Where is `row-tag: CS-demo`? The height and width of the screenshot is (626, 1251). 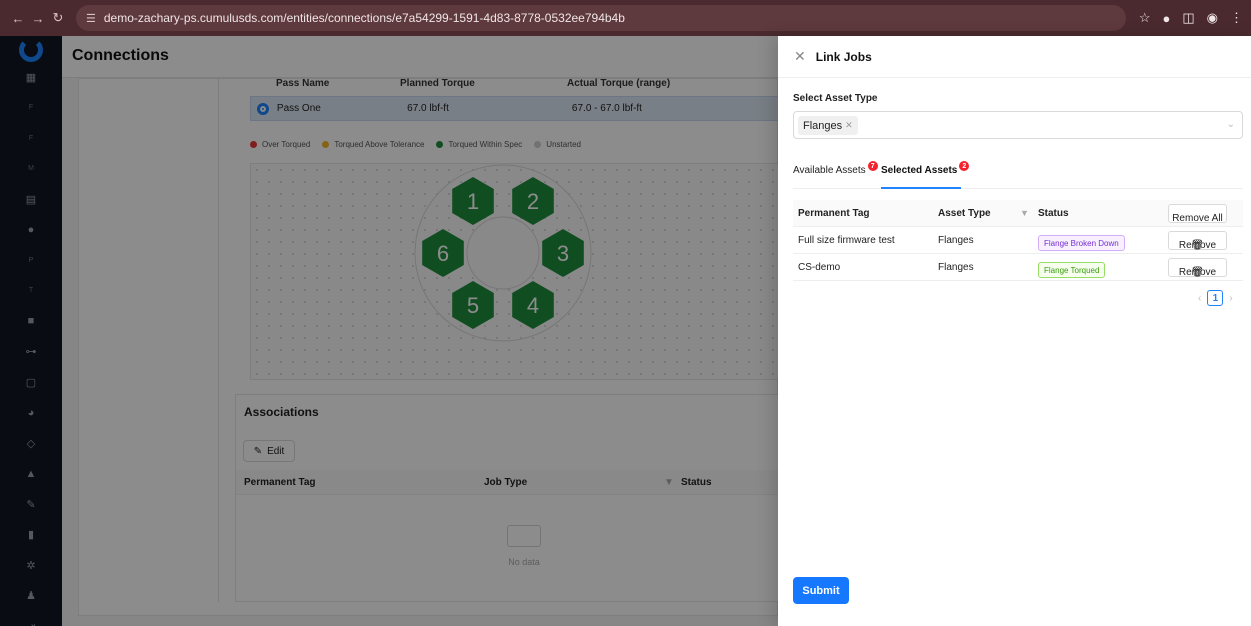
row-tag: CS-demo is located at coordinates (819, 267).